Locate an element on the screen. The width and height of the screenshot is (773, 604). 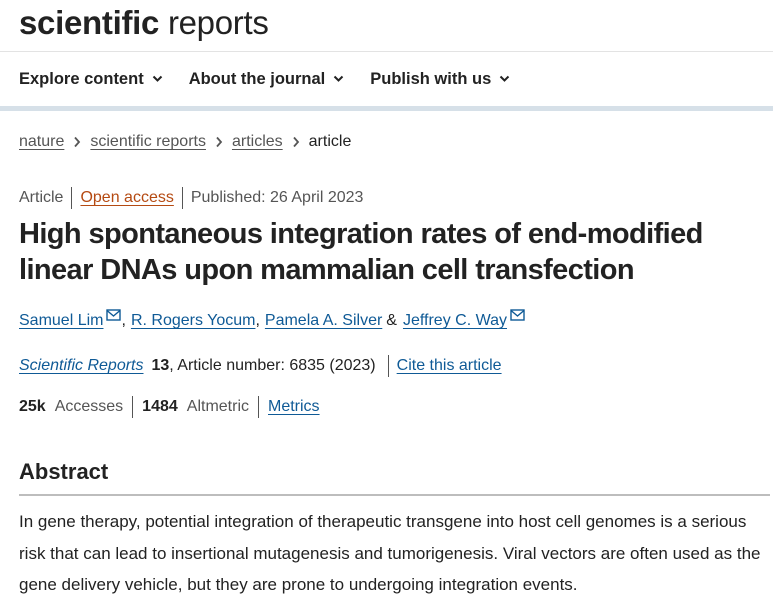
header-divider is located at coordinates (386, 51).